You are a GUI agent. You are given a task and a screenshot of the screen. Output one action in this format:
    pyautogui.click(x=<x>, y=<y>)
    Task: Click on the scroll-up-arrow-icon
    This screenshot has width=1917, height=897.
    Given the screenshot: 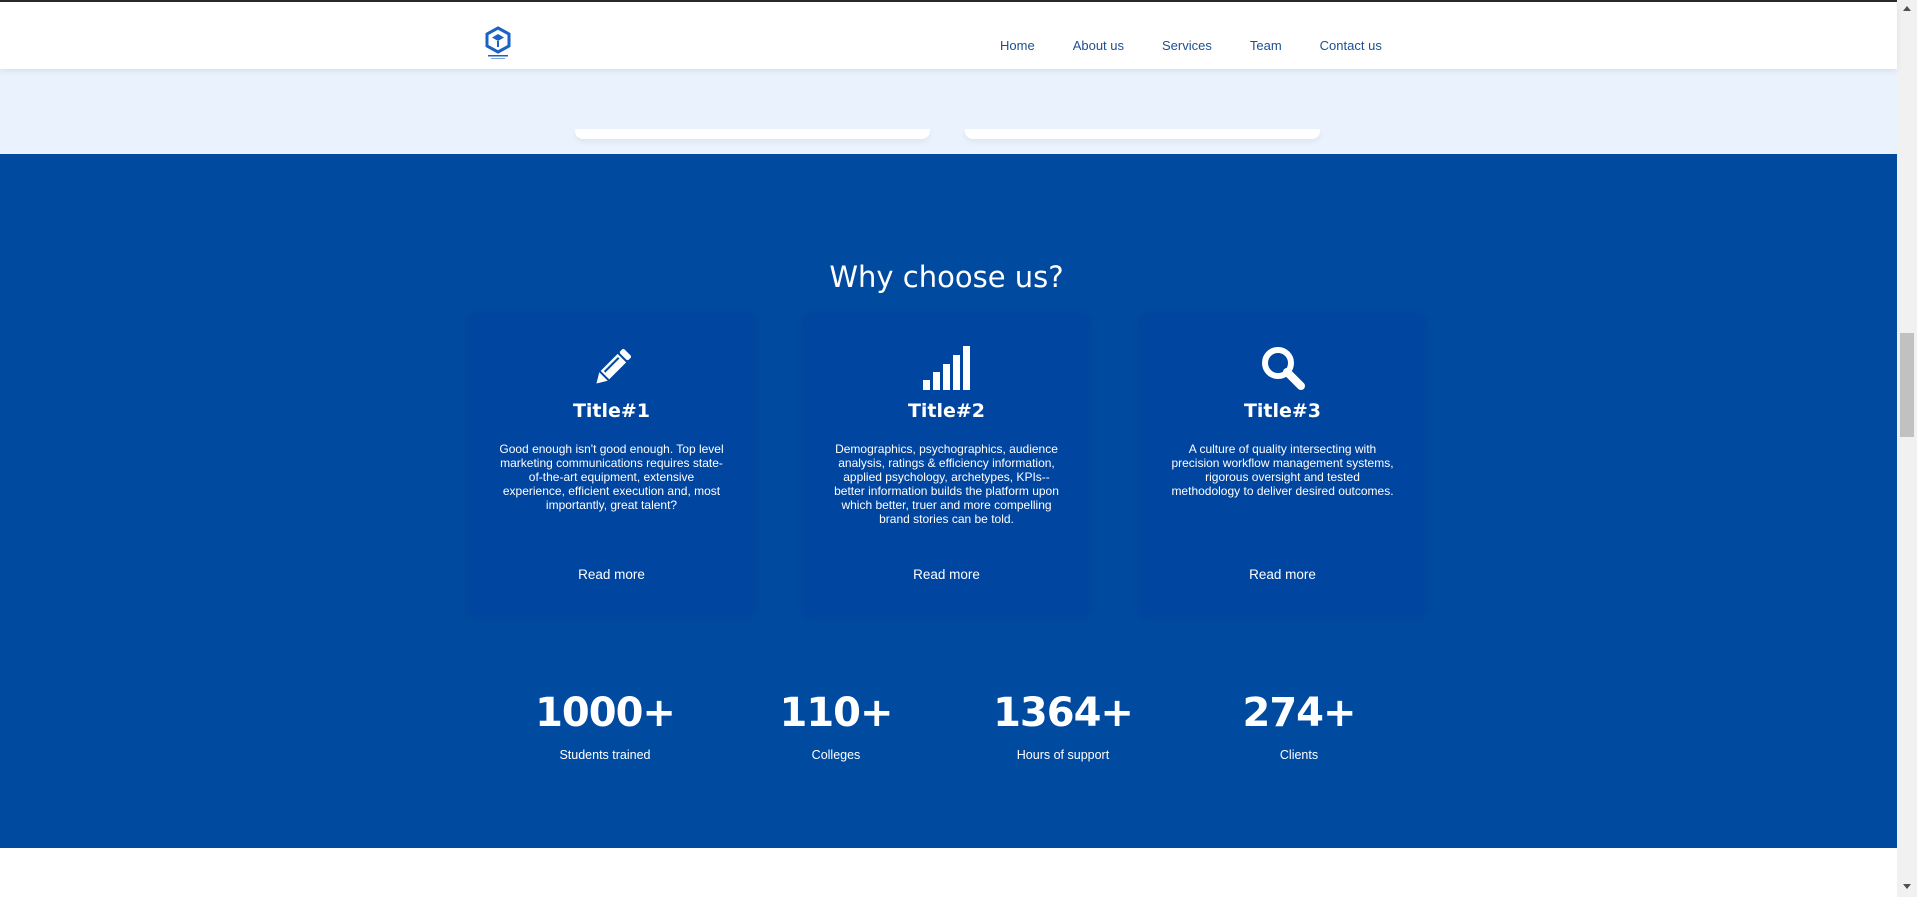 What is the action you would take?
    pyautogui.click(x=1907, y=8)
    